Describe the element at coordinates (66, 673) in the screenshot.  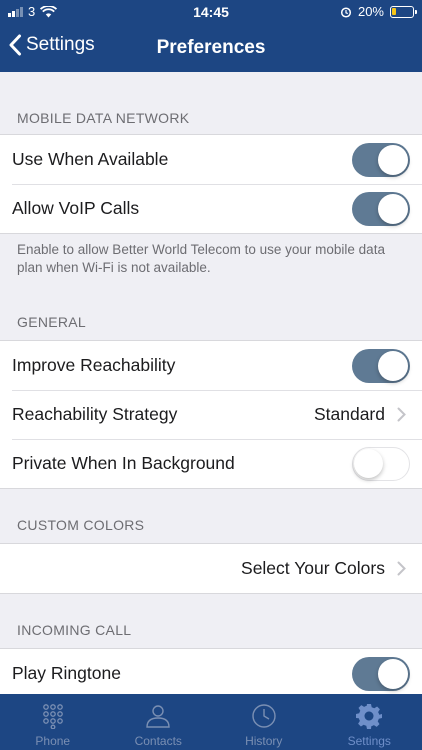
I see `row-label: Play Ringtone` at that location.